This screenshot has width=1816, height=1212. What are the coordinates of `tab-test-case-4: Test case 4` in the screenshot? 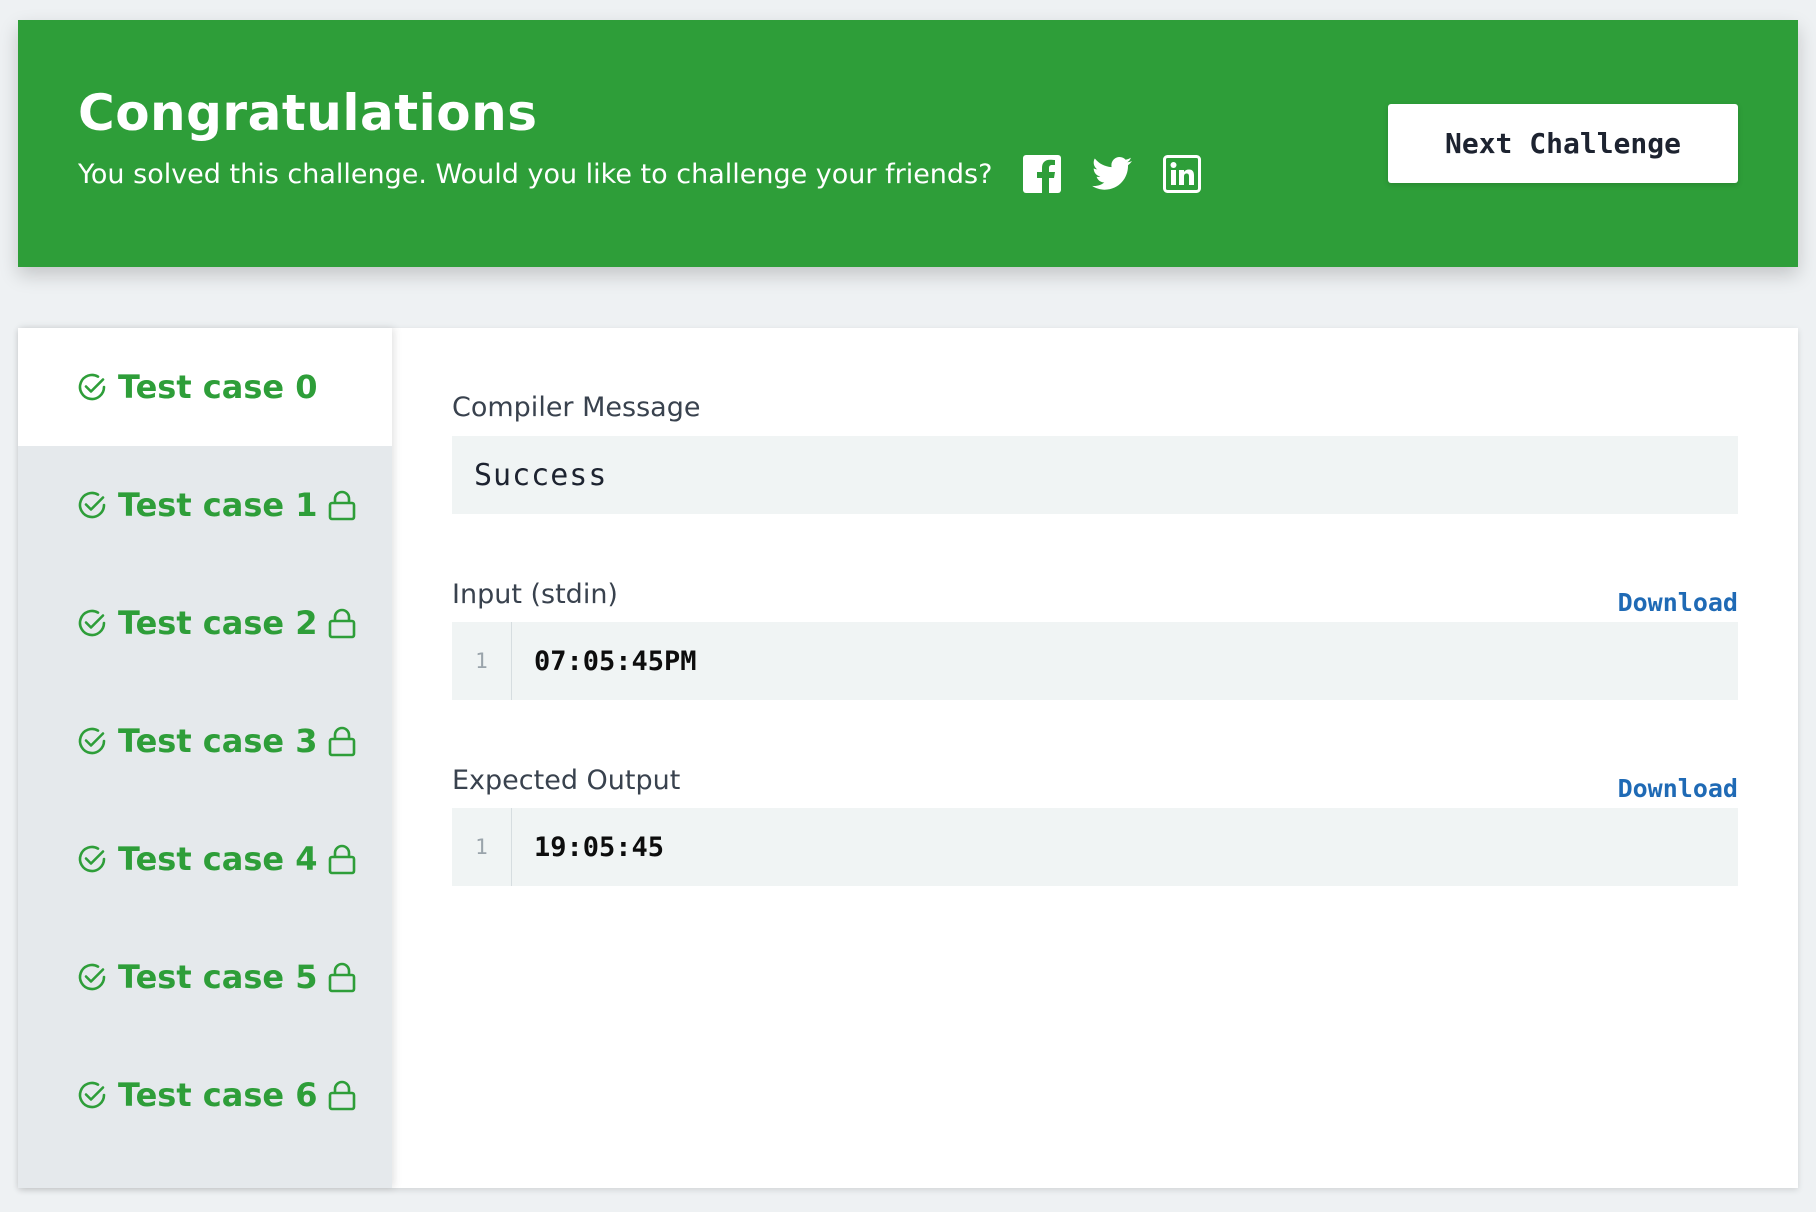 It's located at (205, 859).